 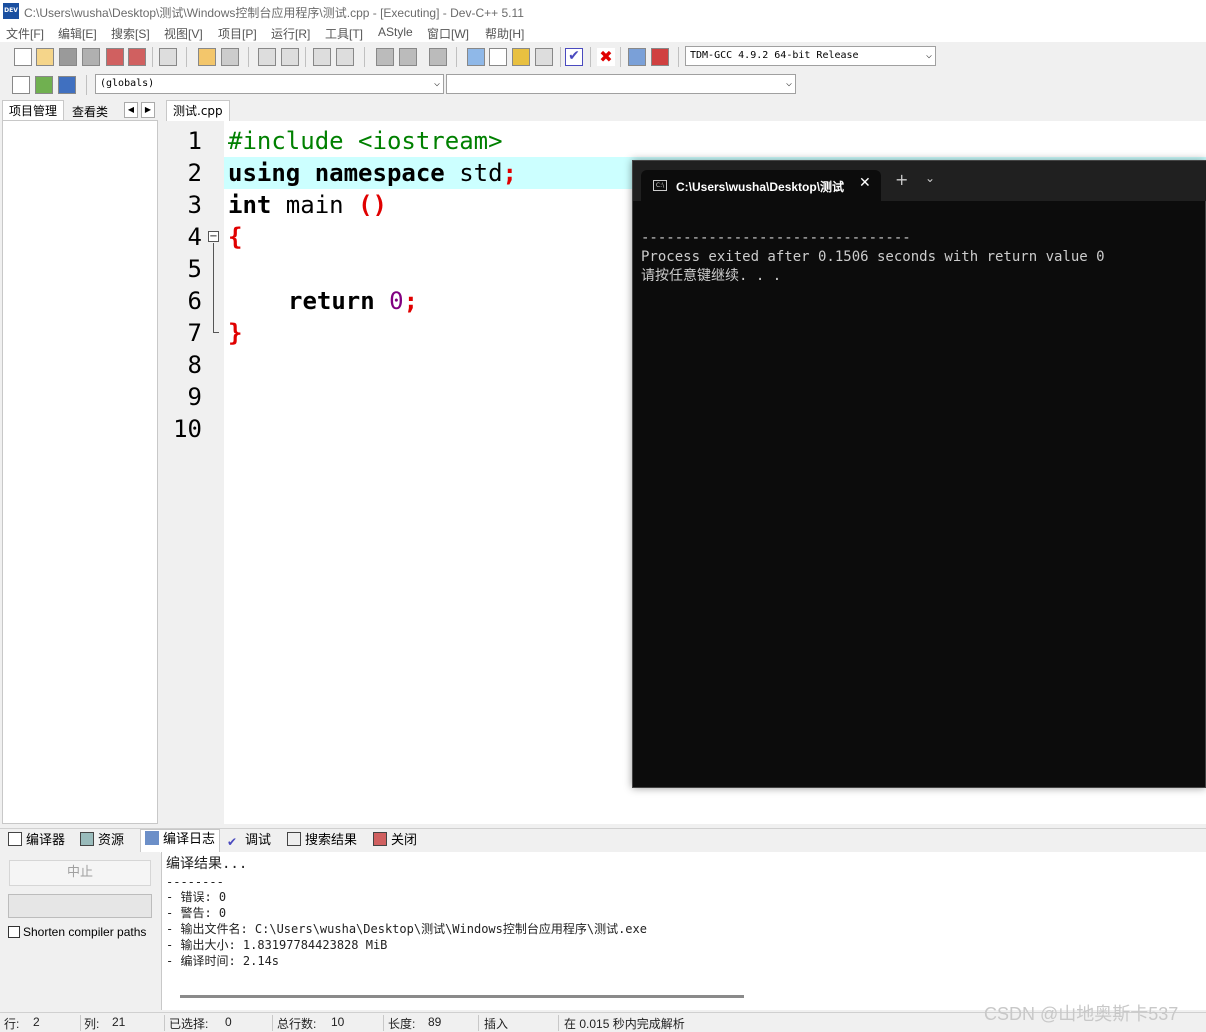 What do you see at coordinates (901, 179) in the screenshot?
I see `new-tab-icon: +` at bounding box center [901, 179].